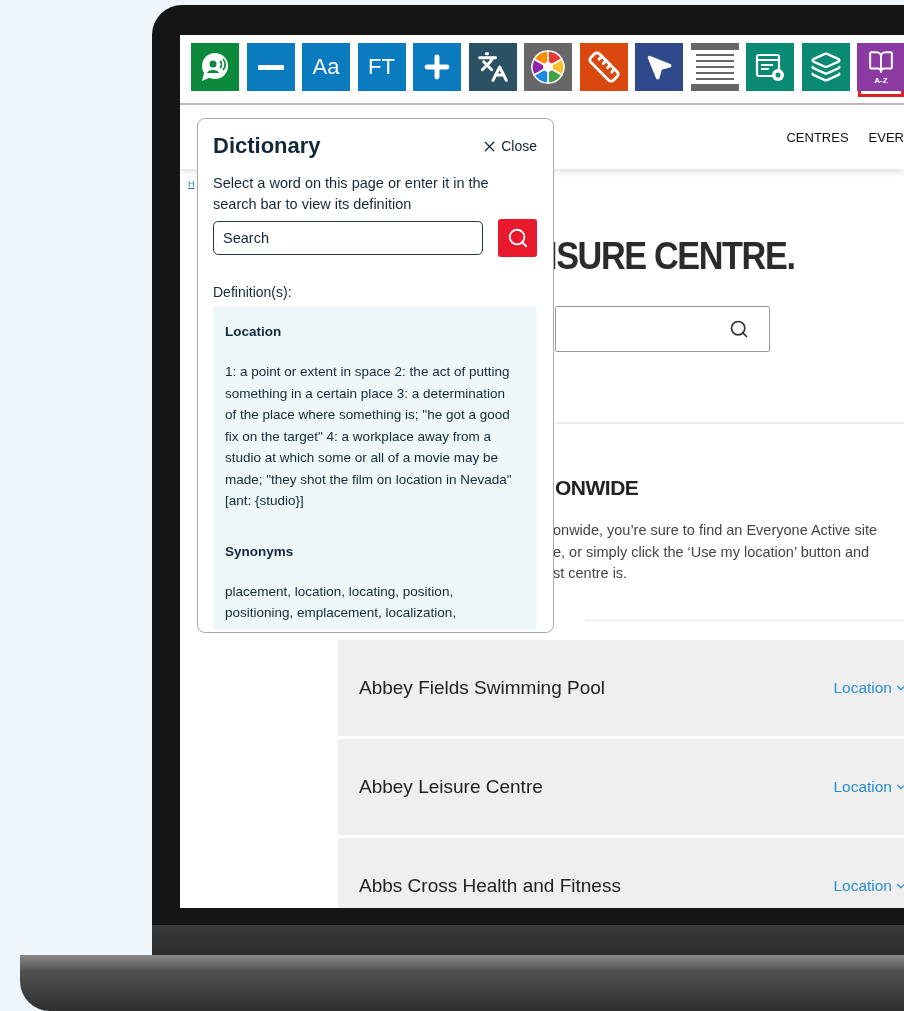 Image resolution: width=904 pixels, height=1011 pixels. What do you see at coordinates (817, 137) in the screenshot?
I see `nav-link: CENTRES` at bounding box center [817, 137].